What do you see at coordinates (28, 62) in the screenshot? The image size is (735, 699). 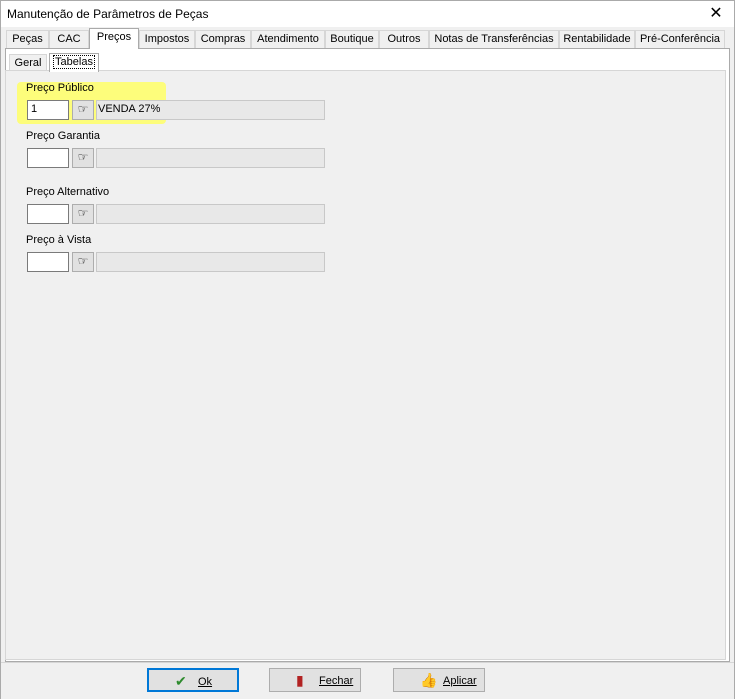 I see `subtab-geral: Geral` at bounding box center [28, 62].